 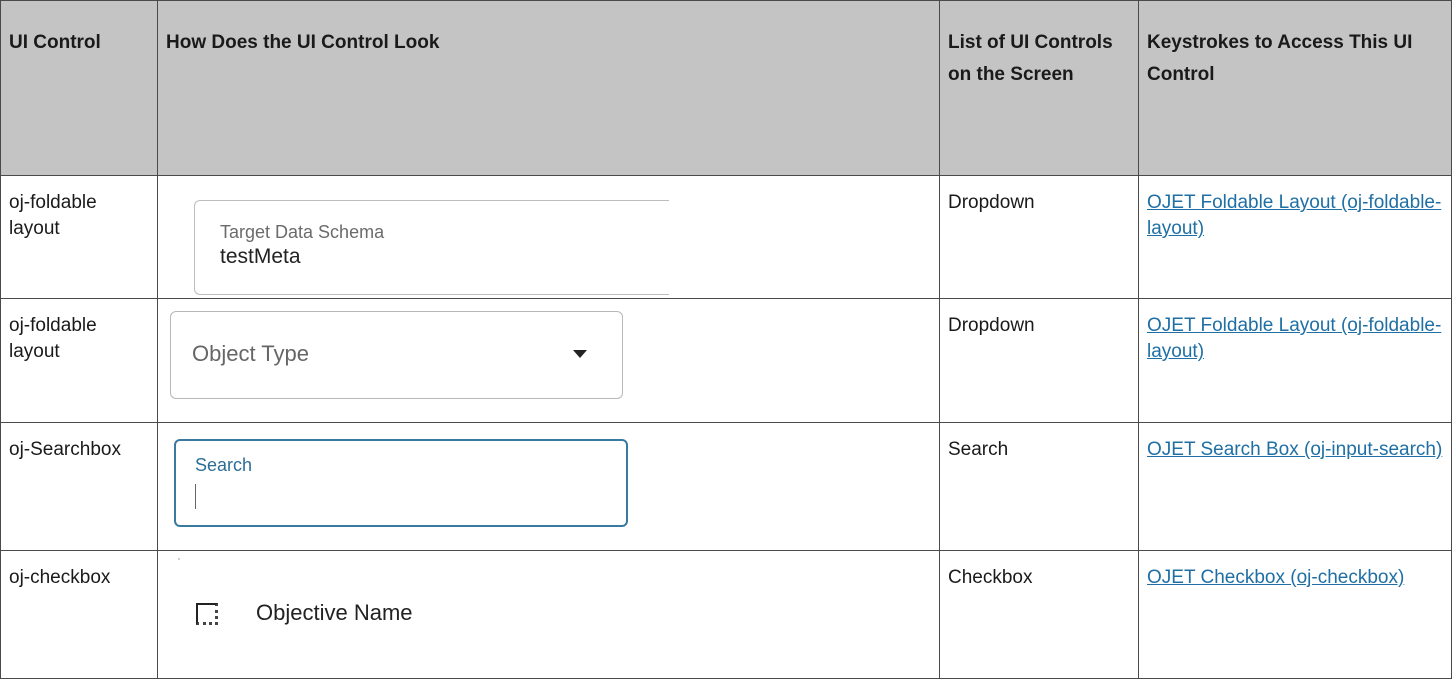 What do you see at coordinates (79, 486) in the screenshot?
I see `ui-control-name: oj-Searchbox` at bounding box center [79, 486].